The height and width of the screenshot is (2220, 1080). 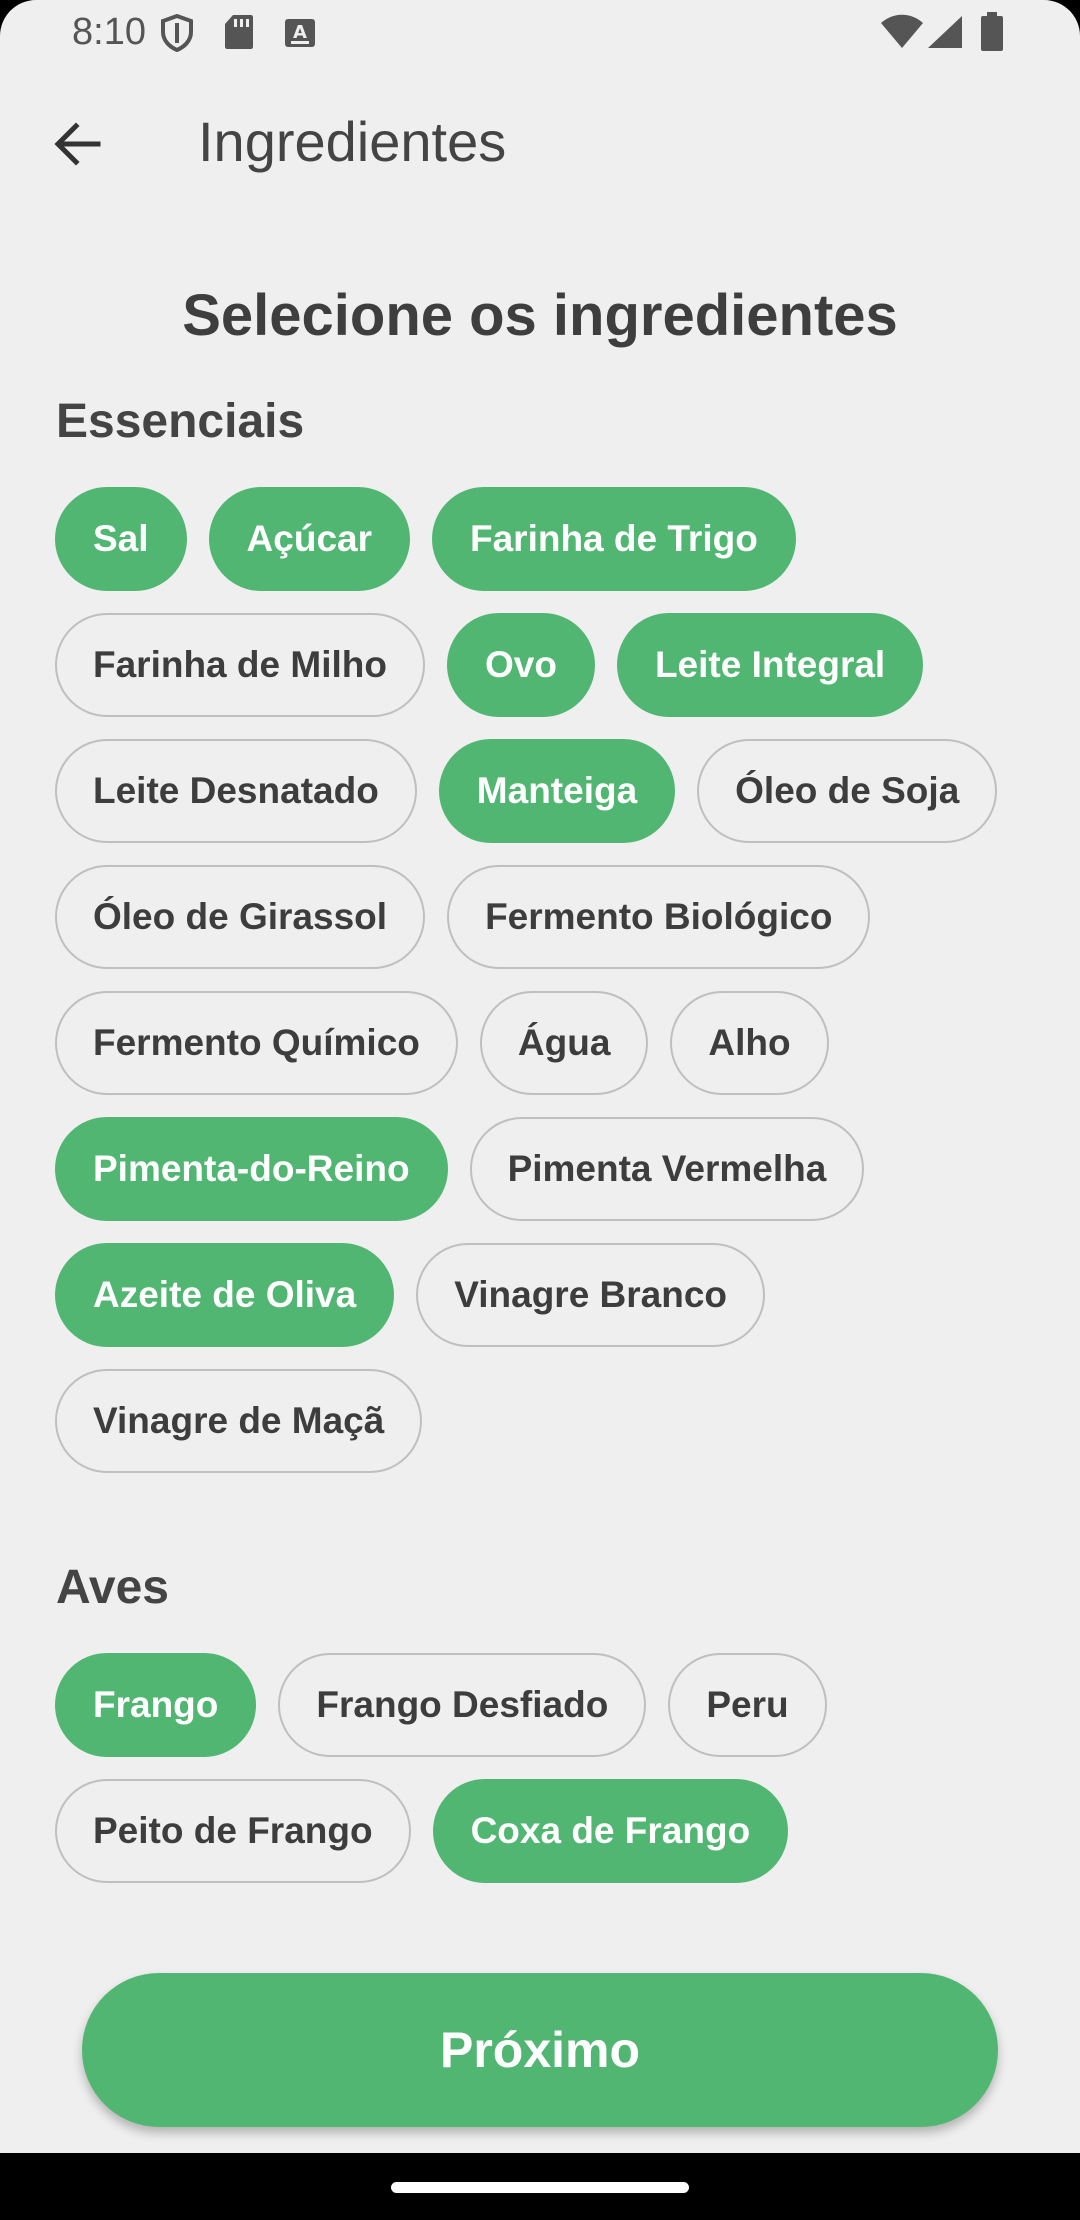 What do you see at coordinates (610, 1831) in the screenshot?
I see `ingredient-chip: Coxa de Frango` at bounding box center [610, 1831].